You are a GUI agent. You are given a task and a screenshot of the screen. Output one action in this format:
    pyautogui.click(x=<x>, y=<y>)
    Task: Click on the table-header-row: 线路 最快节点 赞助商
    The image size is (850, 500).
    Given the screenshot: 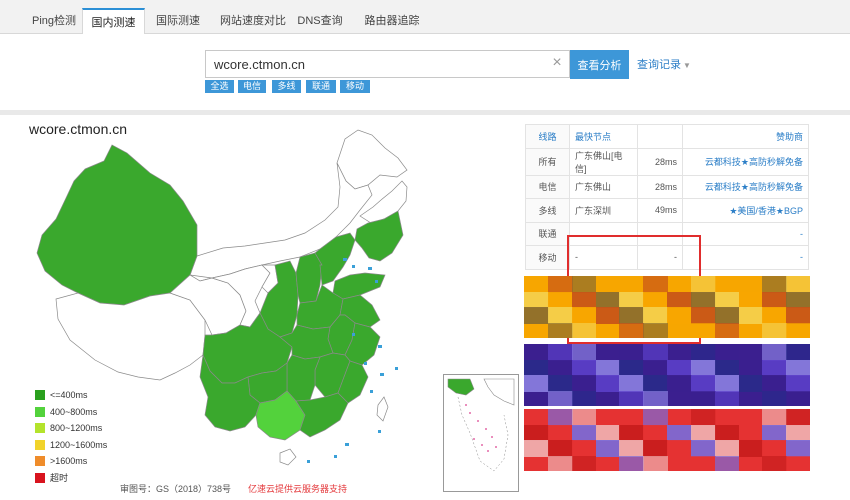 What is the action you would take?
    pyautogui.click(x=667, y=136)
    